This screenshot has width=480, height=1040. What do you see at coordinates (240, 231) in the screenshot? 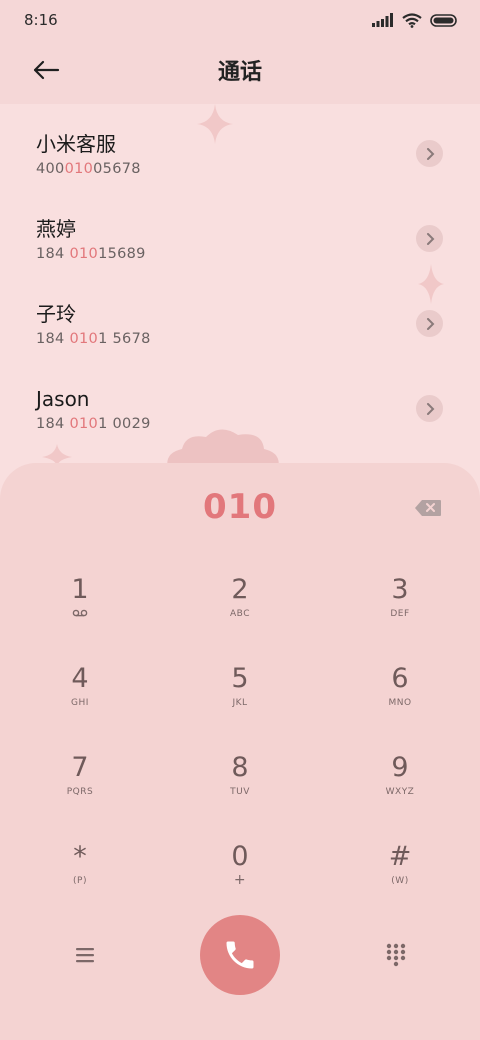
I see `contact-item: 燕婷 184 01015689` at bounding box center [240, 231].